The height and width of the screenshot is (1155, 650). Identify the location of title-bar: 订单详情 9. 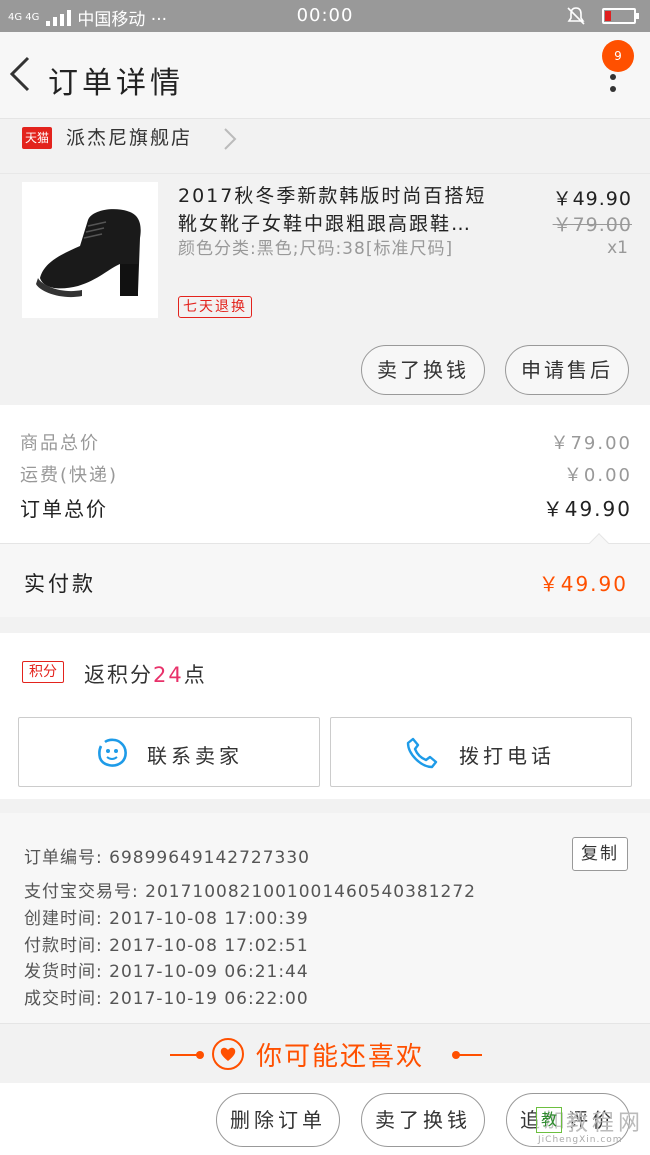
(325, 75).